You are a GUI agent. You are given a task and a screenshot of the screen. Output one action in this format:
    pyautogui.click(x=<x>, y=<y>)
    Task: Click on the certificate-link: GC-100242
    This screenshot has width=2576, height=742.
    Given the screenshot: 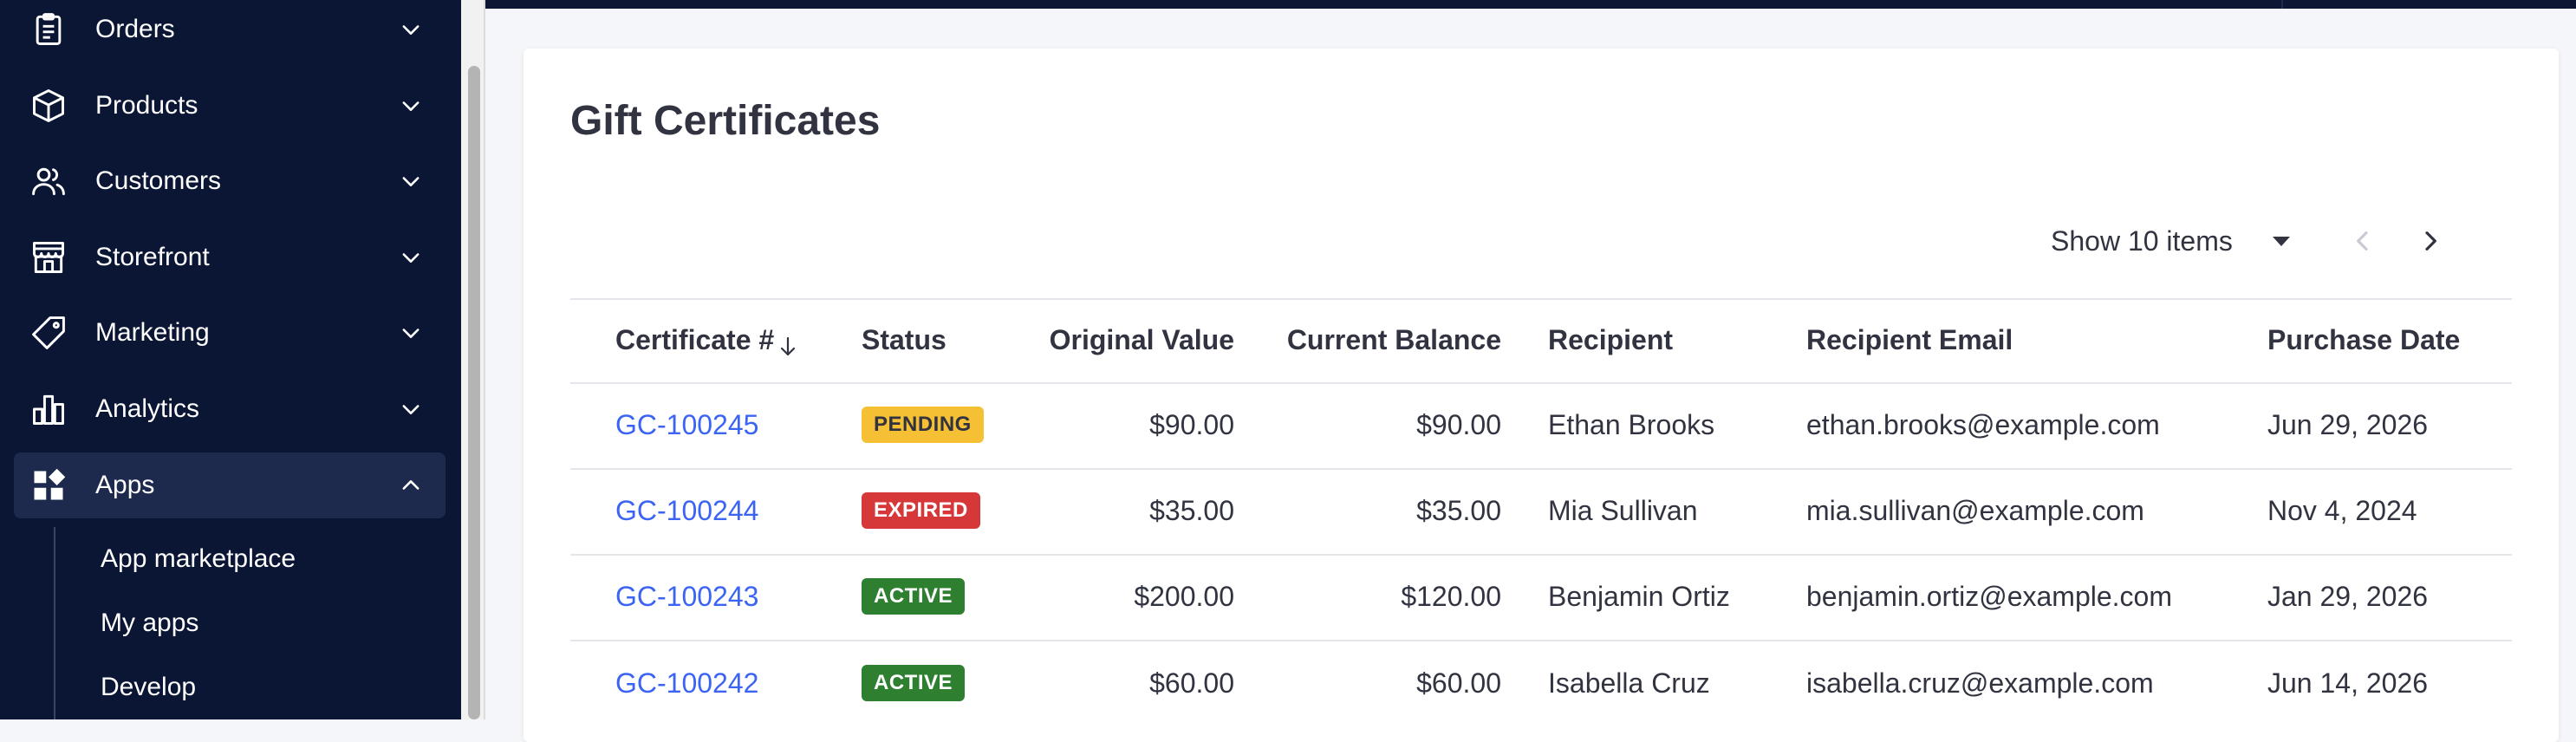 What is the action you would take?
    pyautogui.click(x=686, y=683)
    